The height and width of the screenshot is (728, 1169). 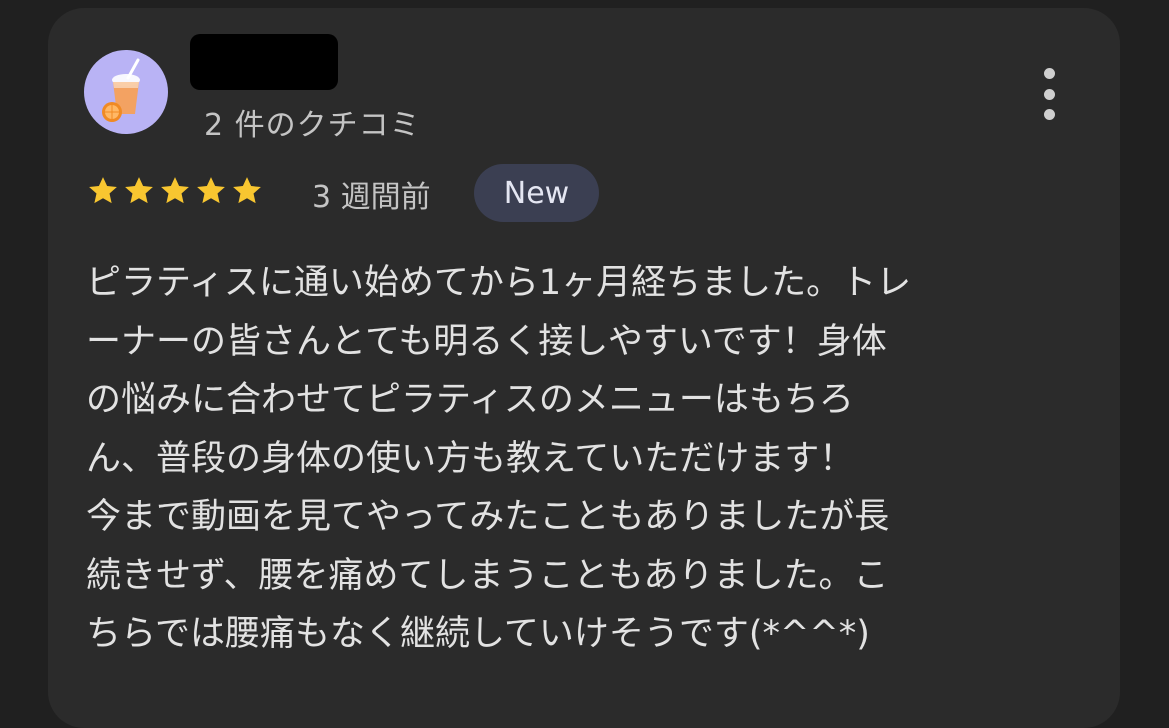 What do you see at coordinates (1049, 73) in the screenshot?
I see `more-vert-icon` at bounding box center [1049, 73].